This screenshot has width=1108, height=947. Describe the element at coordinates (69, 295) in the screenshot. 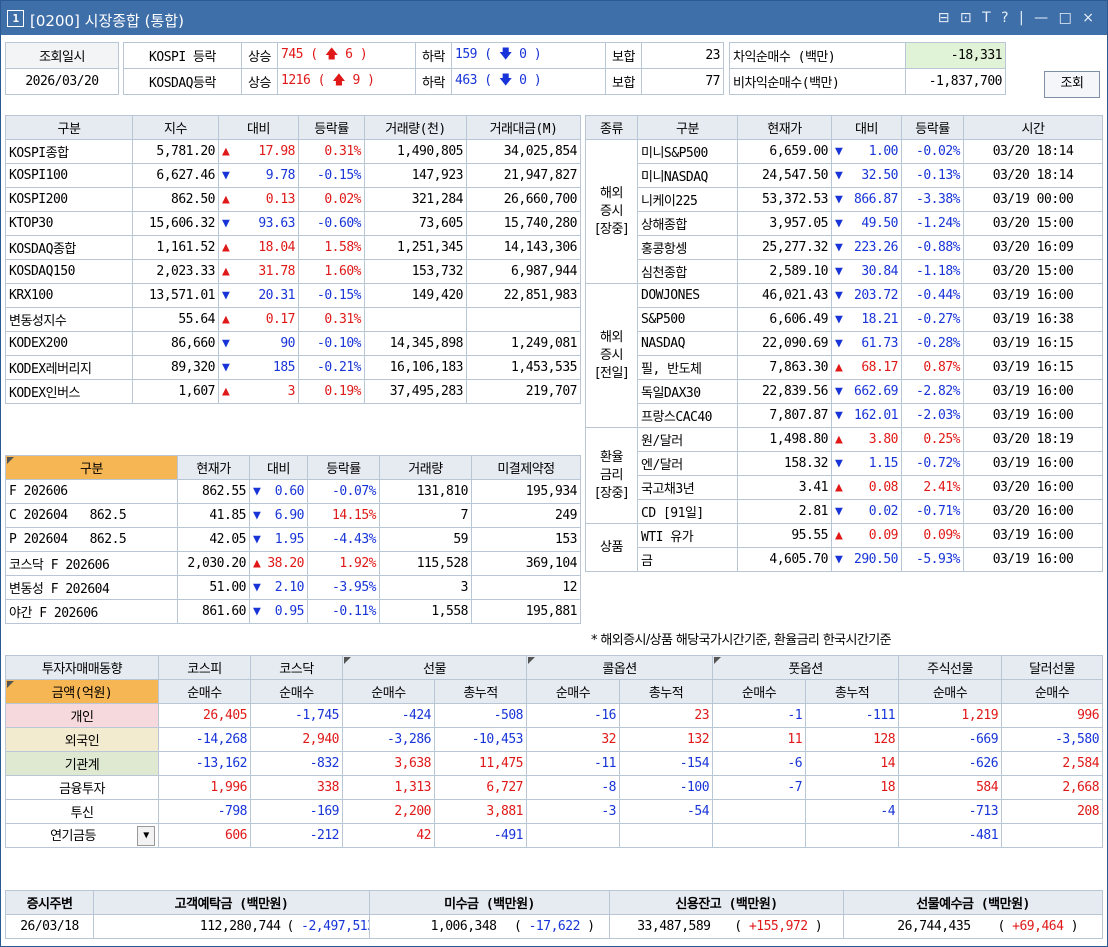

I see `index-name: KRX100` at that location.